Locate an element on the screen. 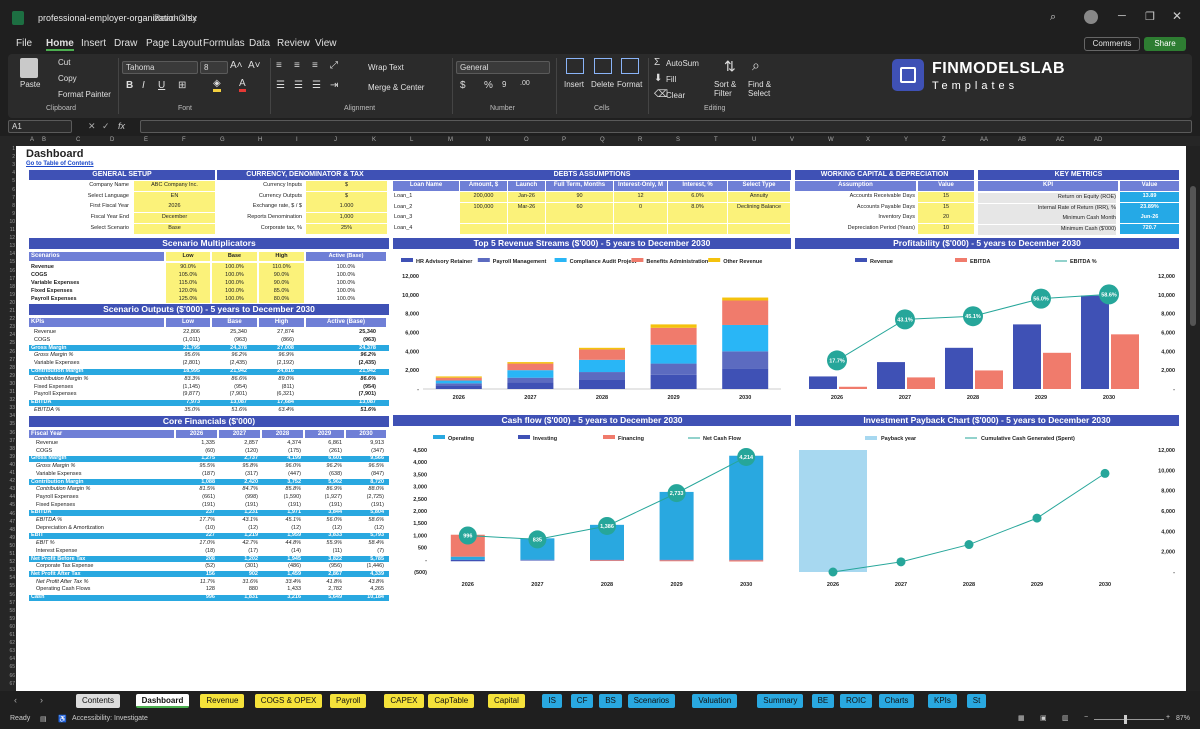 The image size is (1200, 729). row-header: 13 is located at coordinates (7, 246).